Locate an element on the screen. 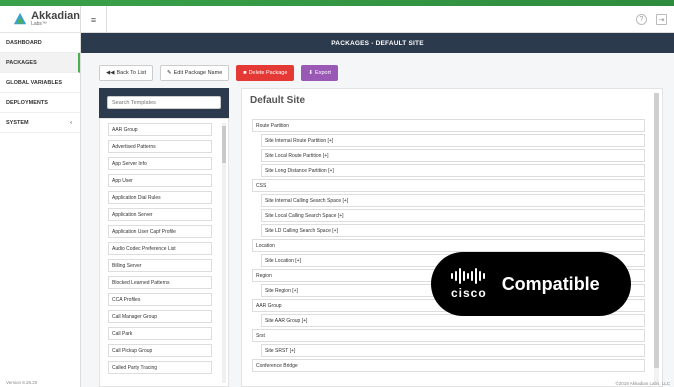  delete-button-label: Delete Package is located at coordinates (268, 73).